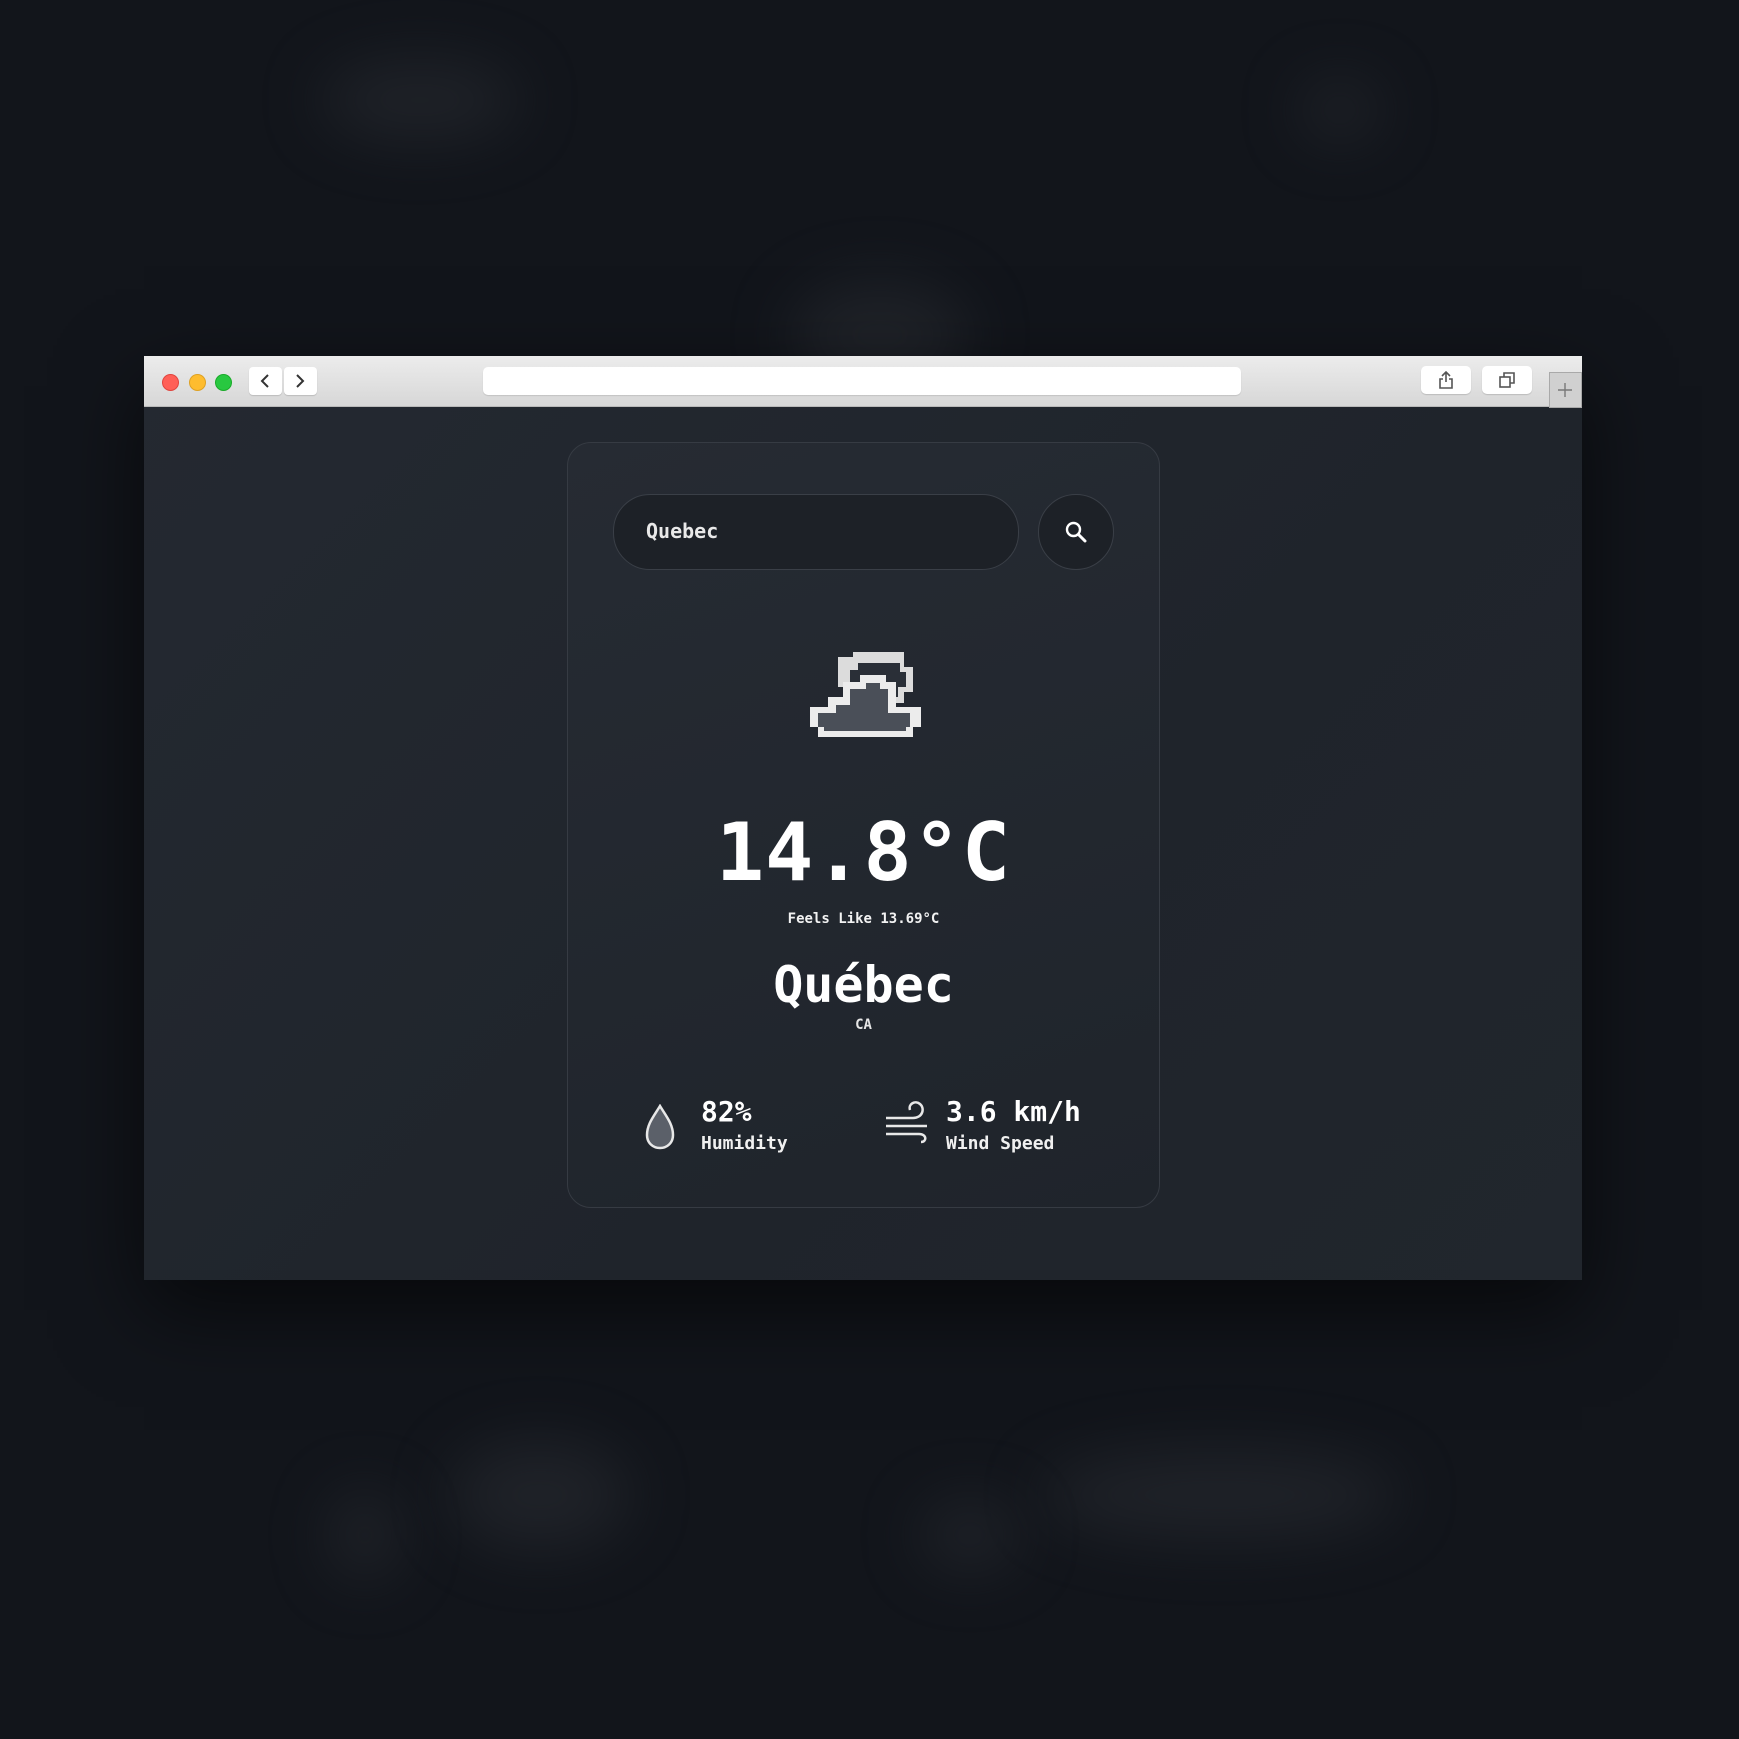  Describe the element at coordinates (744, 1143) in the screenshot. I see `humidity-label: Humidity` at that location.